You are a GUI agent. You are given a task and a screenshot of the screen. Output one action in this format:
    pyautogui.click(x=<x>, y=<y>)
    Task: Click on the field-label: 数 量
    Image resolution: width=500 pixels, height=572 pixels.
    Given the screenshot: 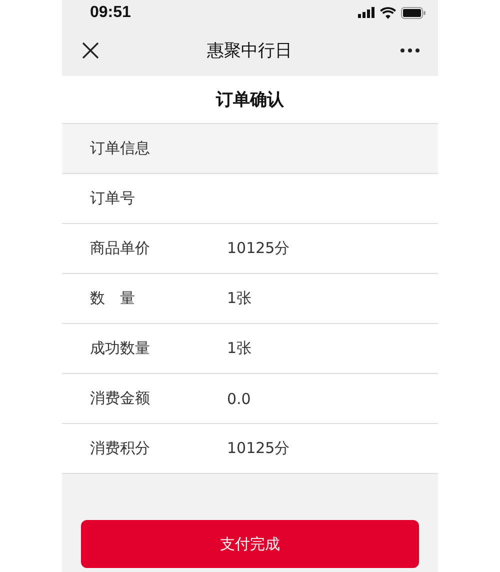 What is the action you would take?
    pyautogui.click(x=113, y=298)
    